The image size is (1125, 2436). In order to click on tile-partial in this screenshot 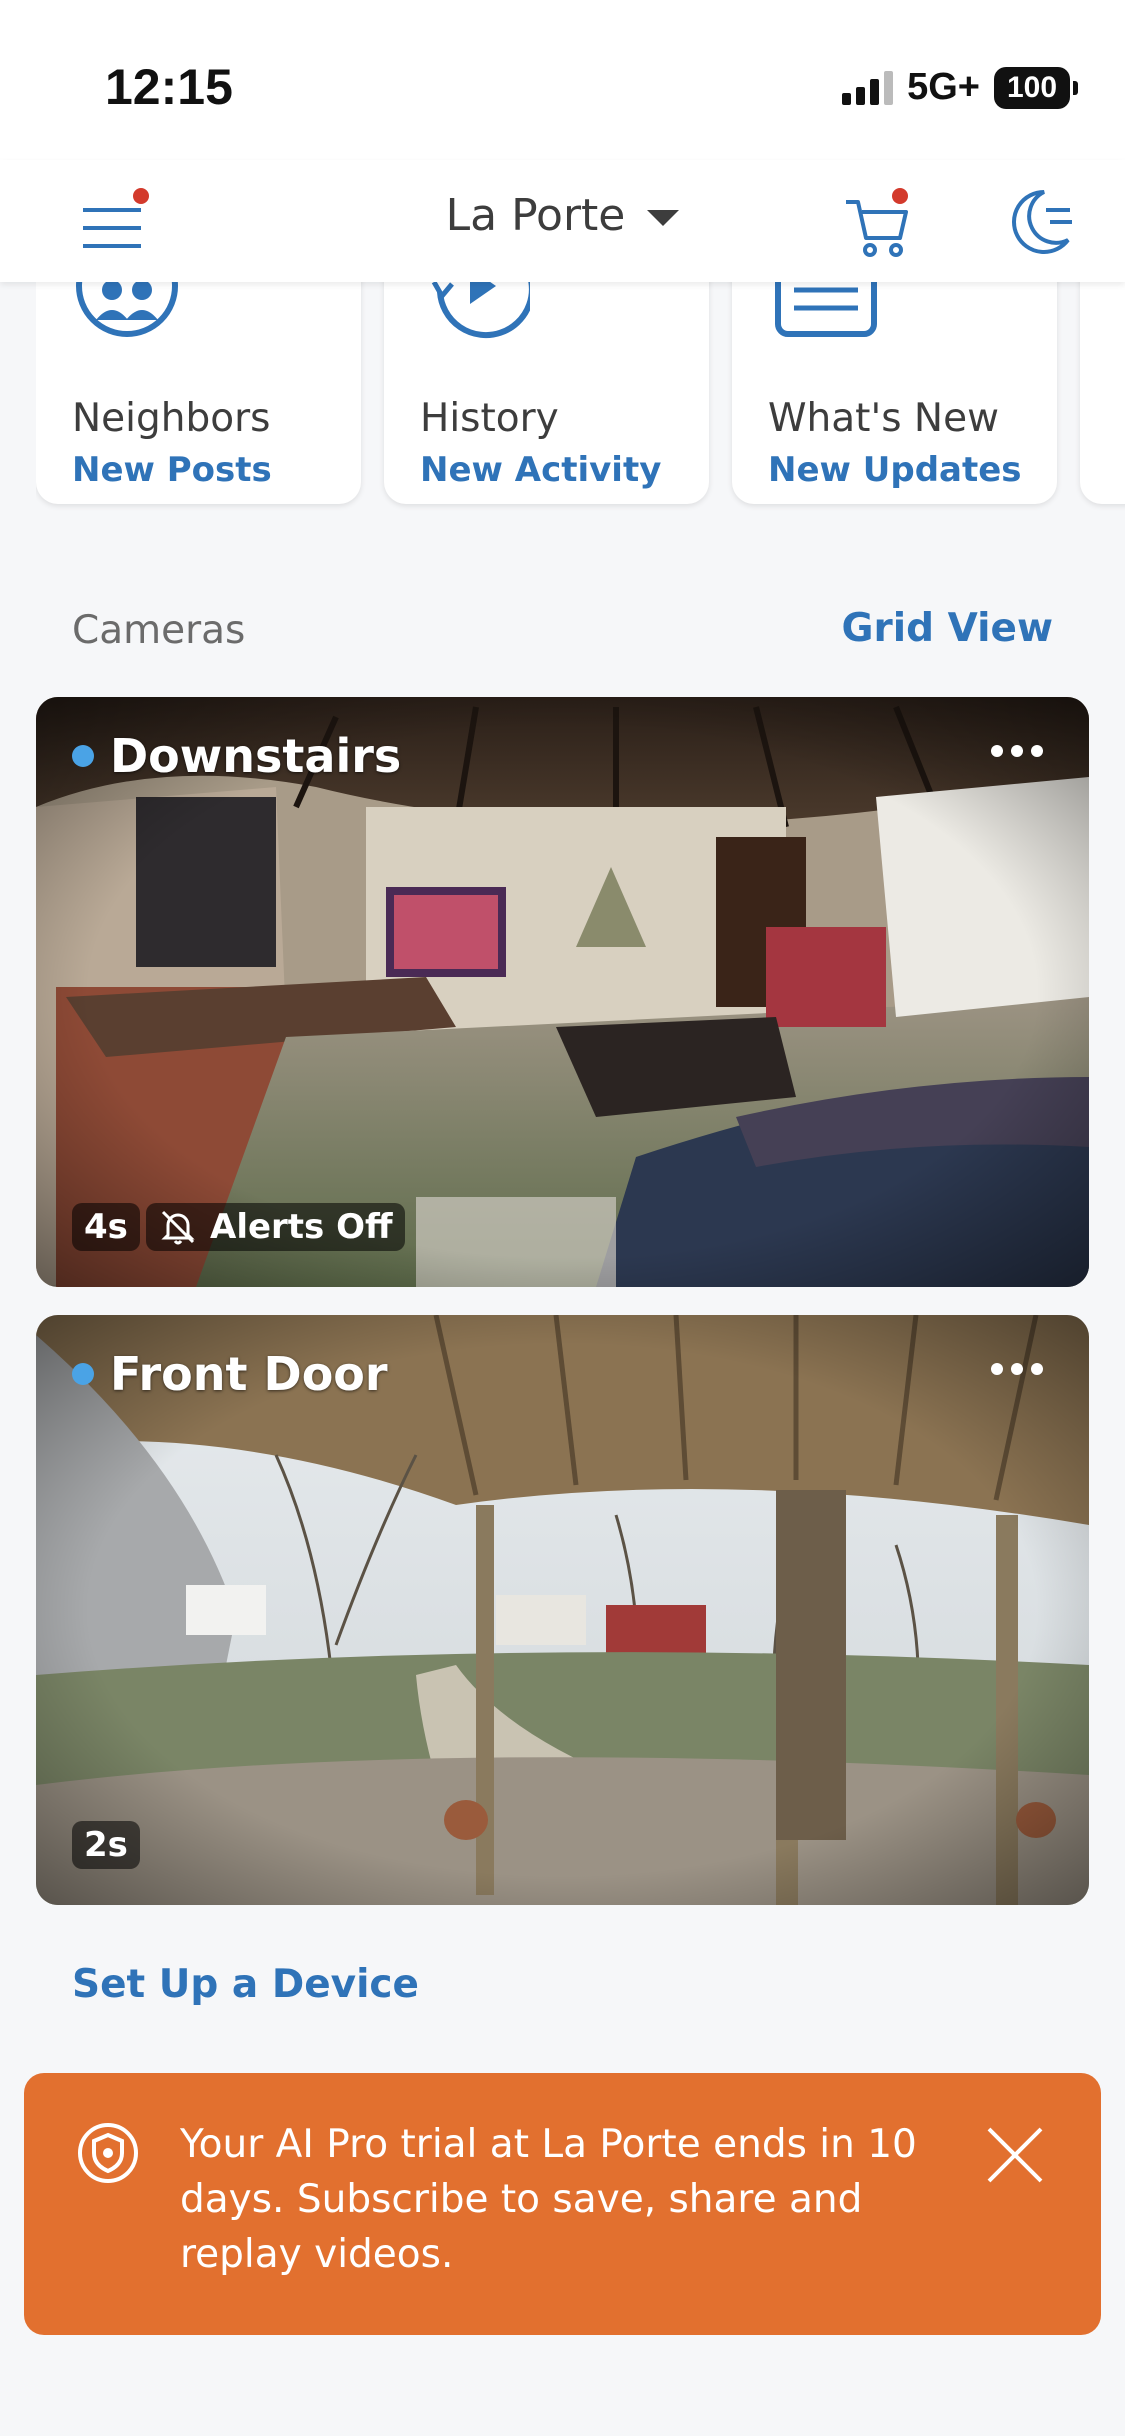, I will do `click(1102, 393)`.